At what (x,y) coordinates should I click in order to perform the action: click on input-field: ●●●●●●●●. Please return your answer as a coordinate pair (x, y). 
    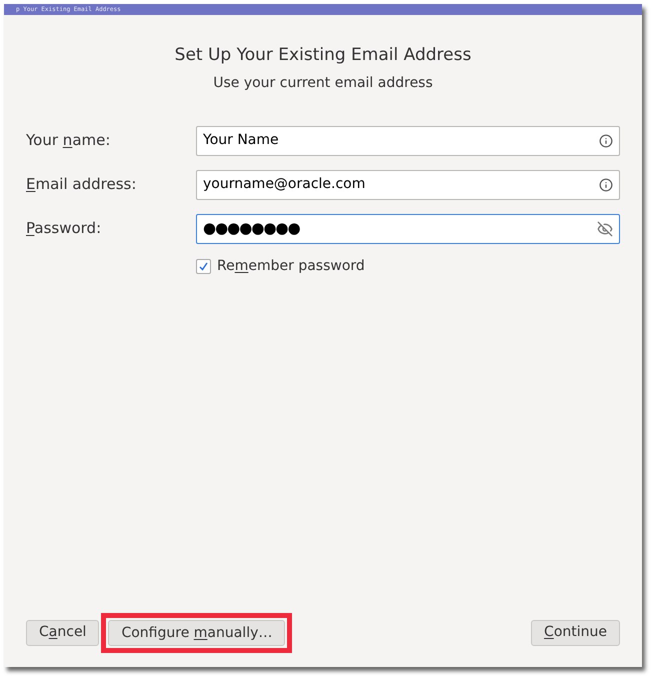
    Looking at the image, I should click on (408, 229).